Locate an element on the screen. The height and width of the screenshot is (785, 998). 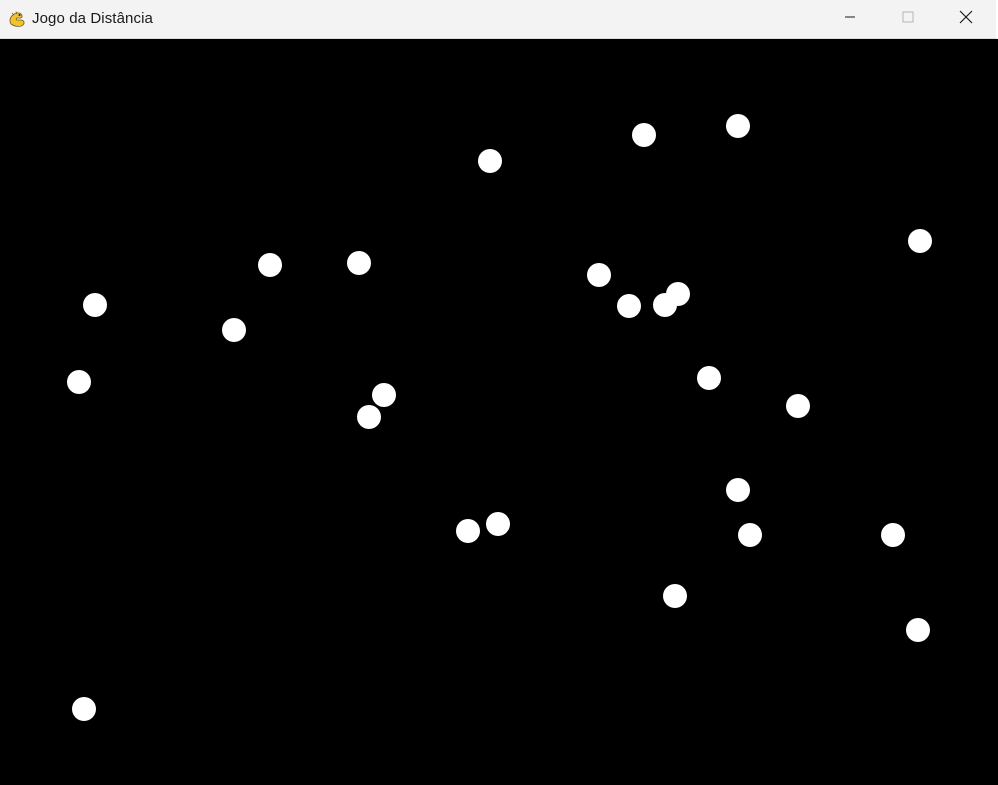
close-button is located at coordinates (966, 19).